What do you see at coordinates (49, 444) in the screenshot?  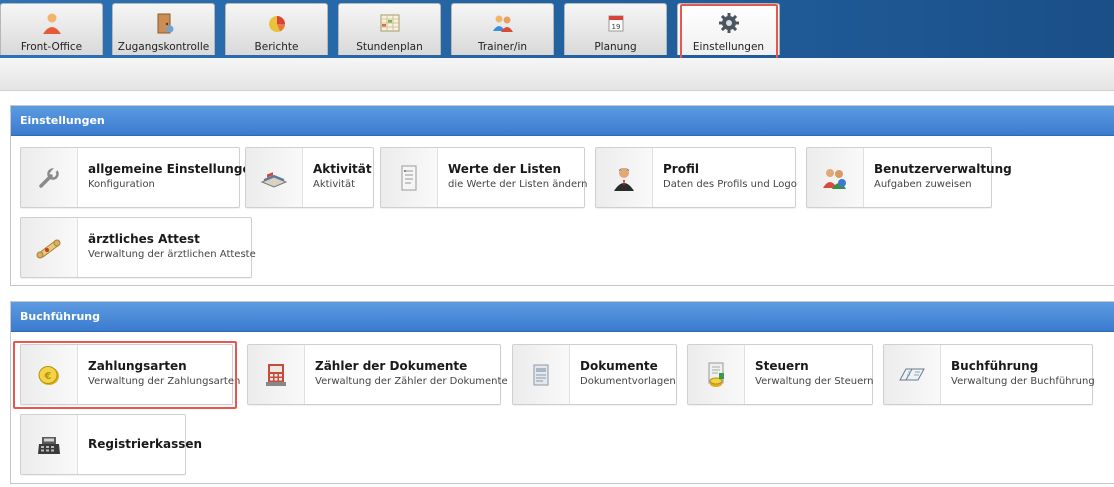 I see `cash-register-icon` at bounding box center [49, 444].